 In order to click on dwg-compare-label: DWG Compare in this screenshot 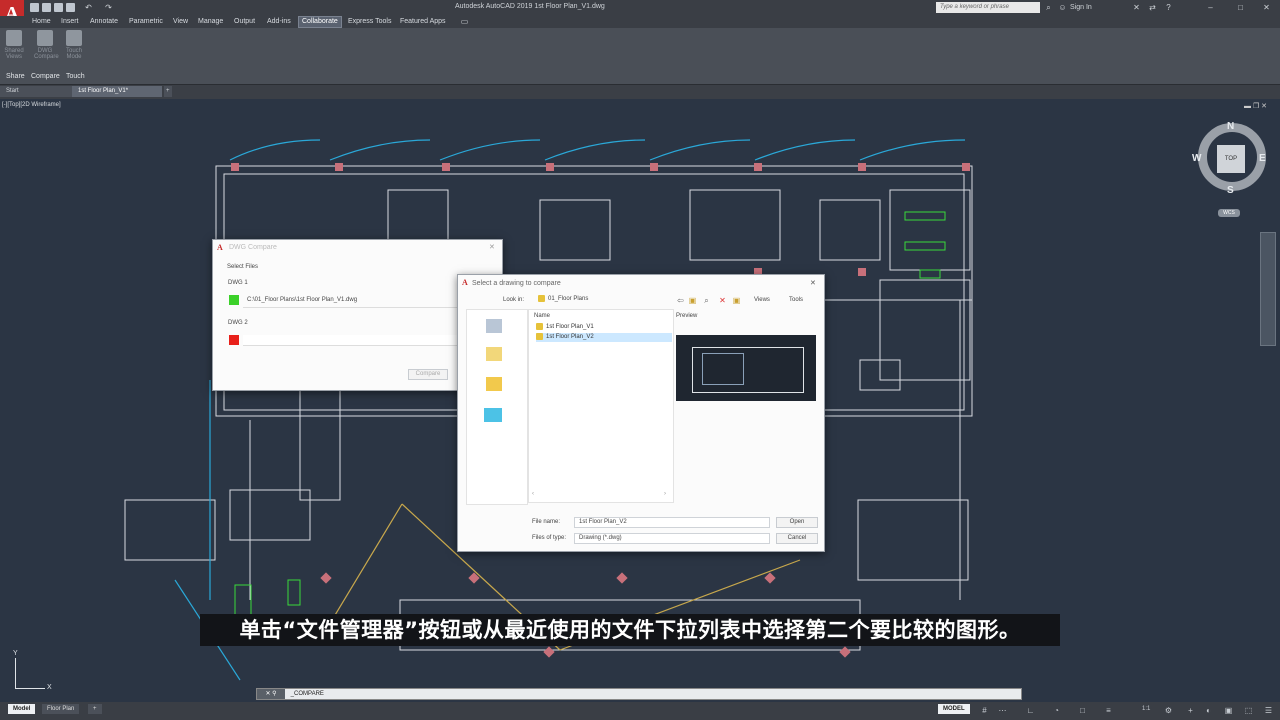, I will do `click(46, 54)`.